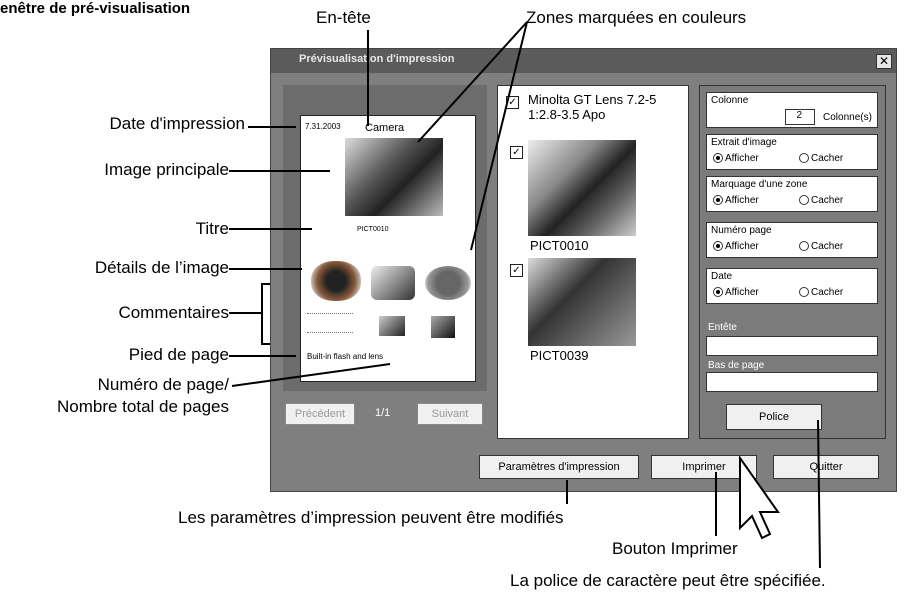 The height and width of the screenshot is (594, 909). I want to click on cursor-arrow-icon, so click(759, 497).